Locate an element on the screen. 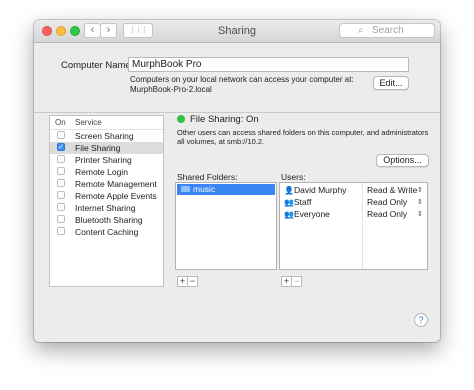  computer-name-field: MurphBook Pro is located at coordinates (268, 64).